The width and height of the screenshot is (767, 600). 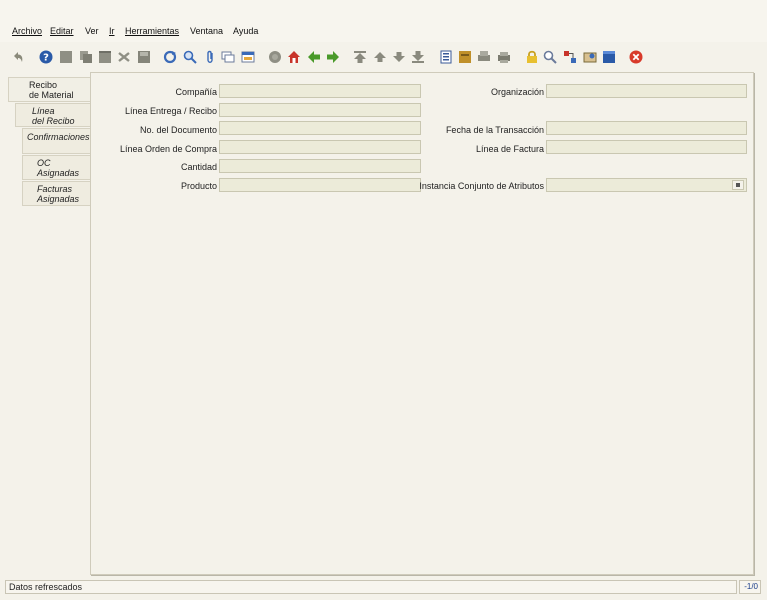 What do you see at coordinates (494, 130) in the screenshot?
I see `label-fecha-transaccion: Fecha de la Transacción` at bounding box center [494, 130].